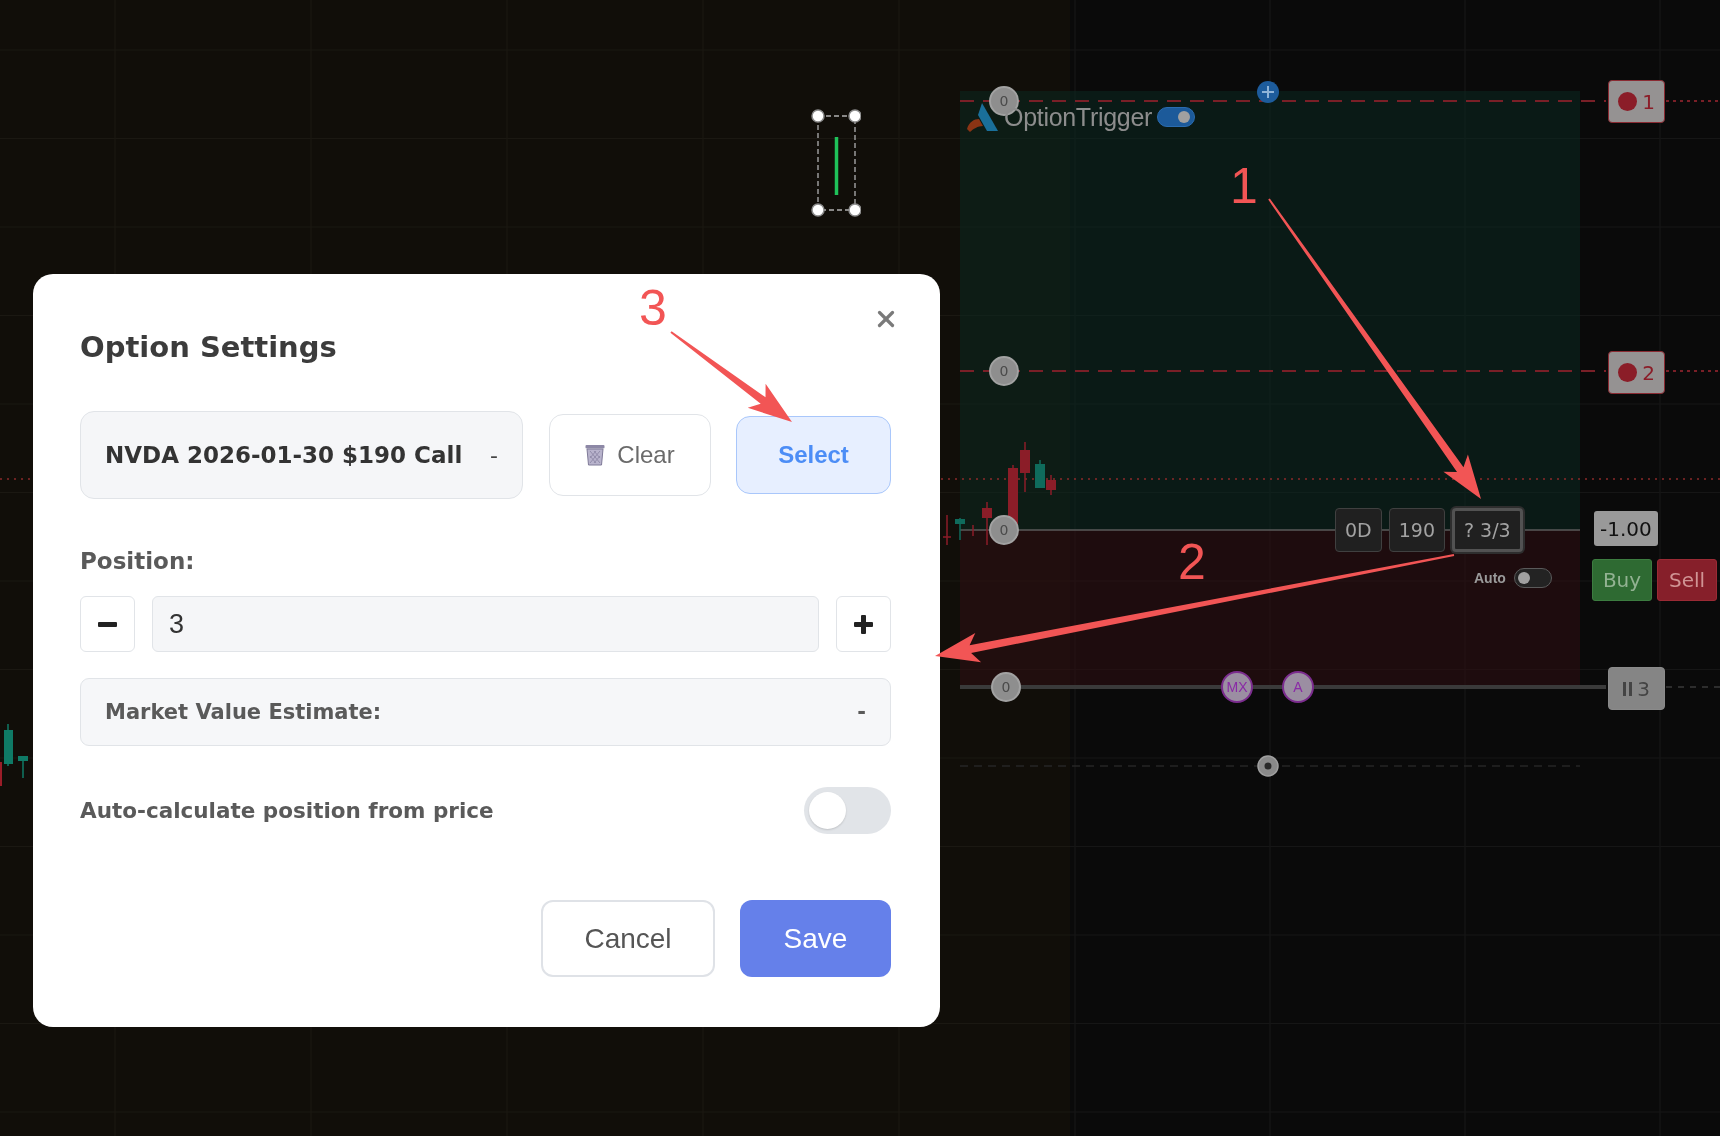 The image size is (1720, 1136). Describe the element at coordinates (494, 455) in the screenshot. I see `contract-price: -` at that location.